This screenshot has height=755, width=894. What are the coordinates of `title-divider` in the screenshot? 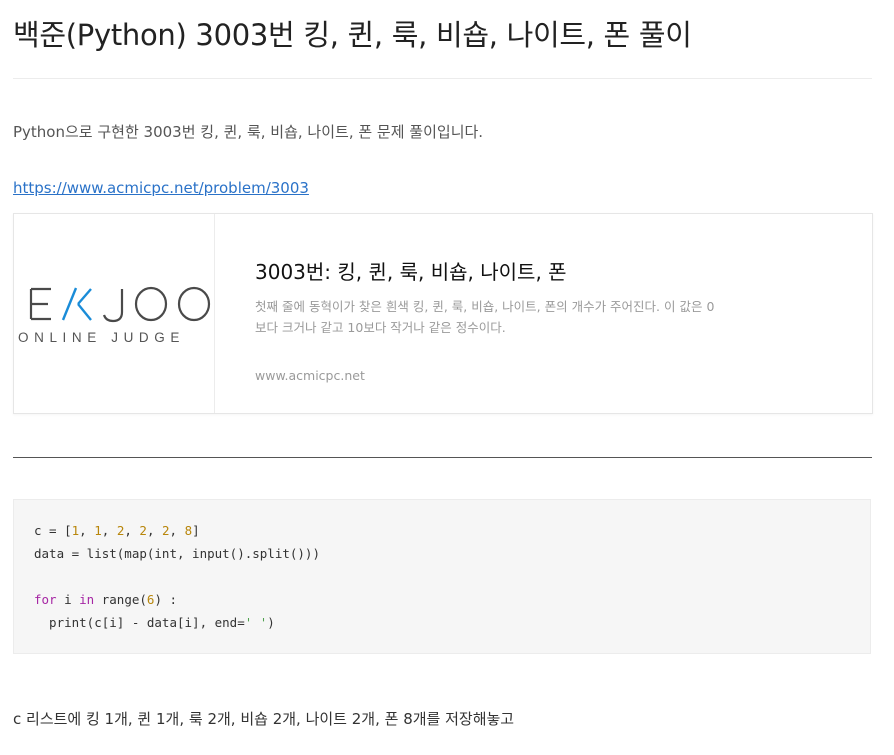 It's located at (442, 78).